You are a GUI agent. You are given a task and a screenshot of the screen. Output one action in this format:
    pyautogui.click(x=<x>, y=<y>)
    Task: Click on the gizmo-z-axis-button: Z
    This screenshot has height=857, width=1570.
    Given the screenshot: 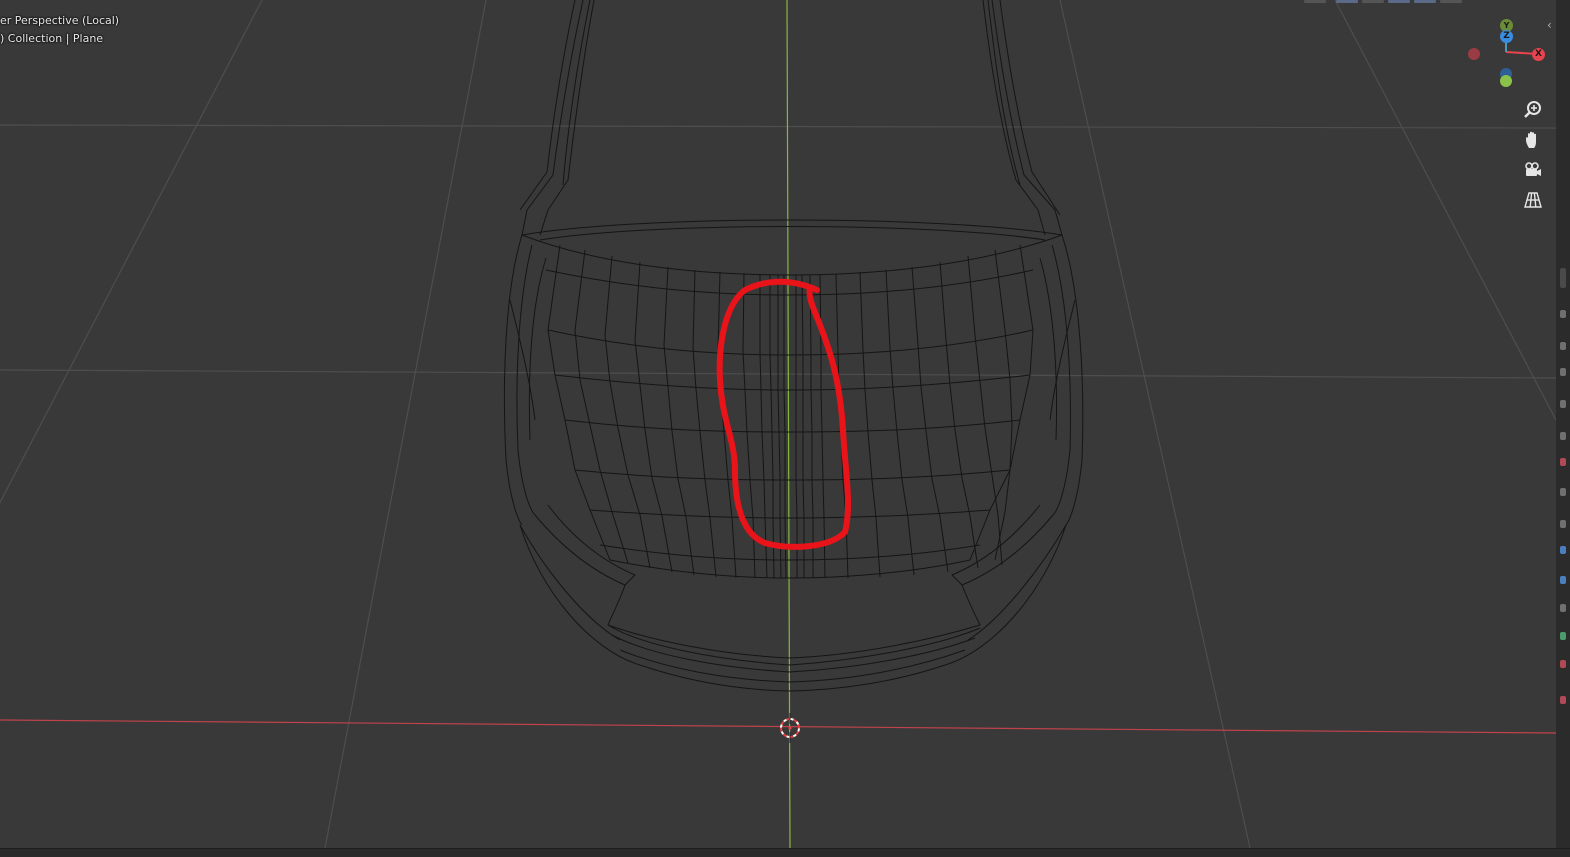 What is the action you would take?
    pyautogui.click(x=1506, y=36)
    